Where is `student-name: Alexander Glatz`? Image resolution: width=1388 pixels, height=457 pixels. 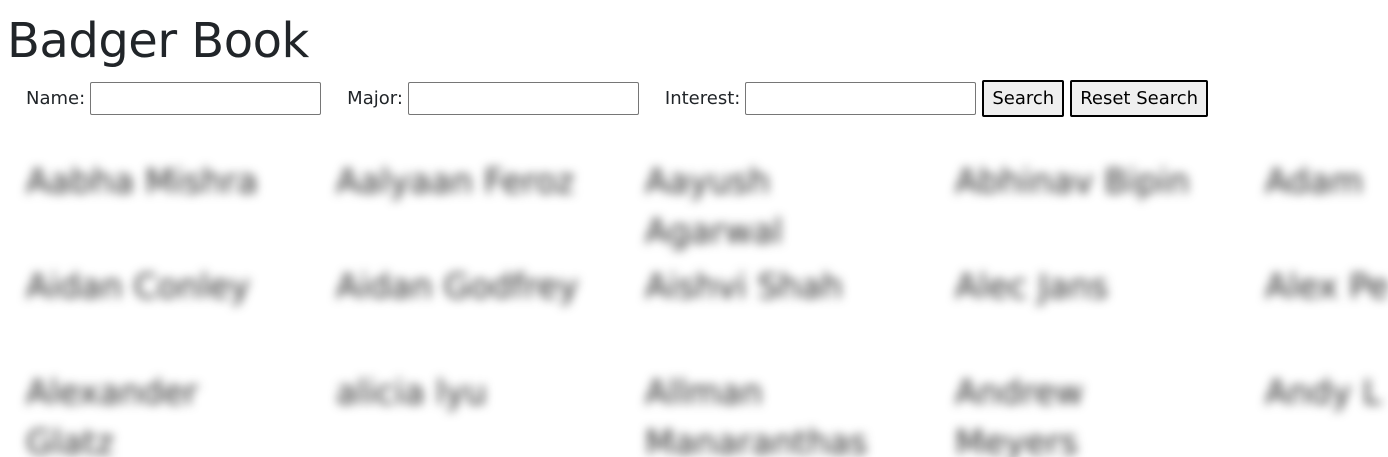 student-name: Alexander Glatz is located at coordinates (112, 415).